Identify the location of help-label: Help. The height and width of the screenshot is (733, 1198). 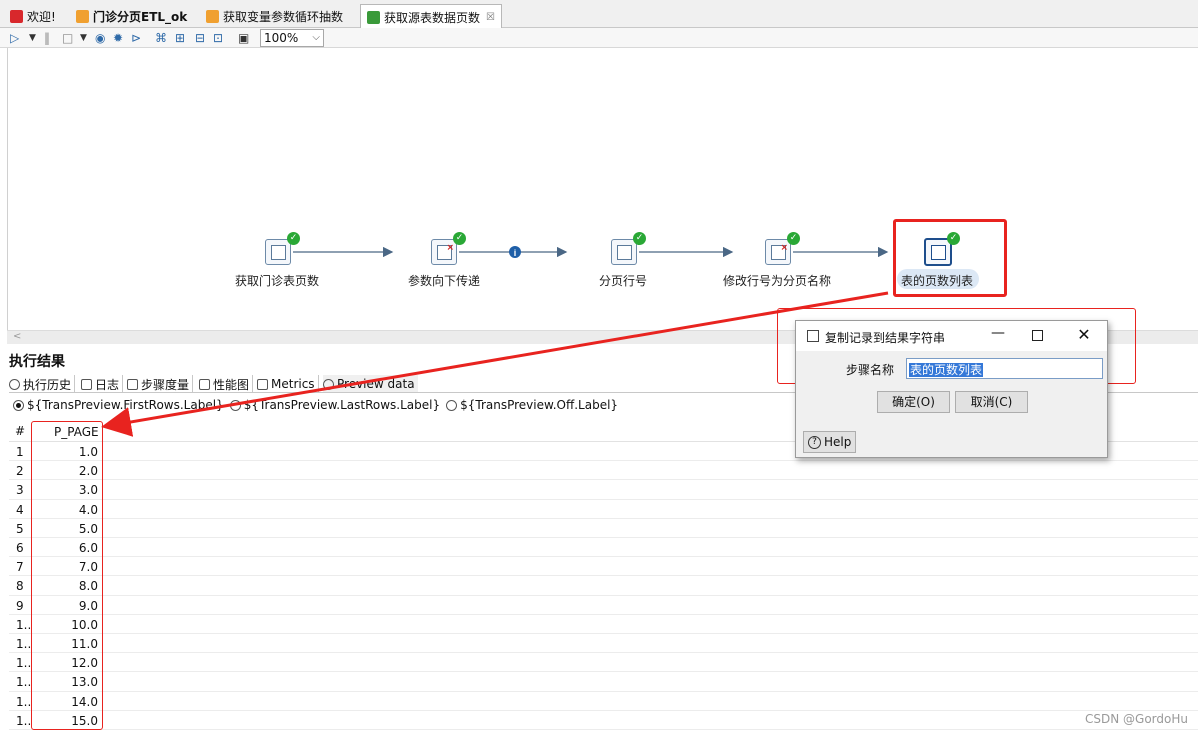
(838, 442).